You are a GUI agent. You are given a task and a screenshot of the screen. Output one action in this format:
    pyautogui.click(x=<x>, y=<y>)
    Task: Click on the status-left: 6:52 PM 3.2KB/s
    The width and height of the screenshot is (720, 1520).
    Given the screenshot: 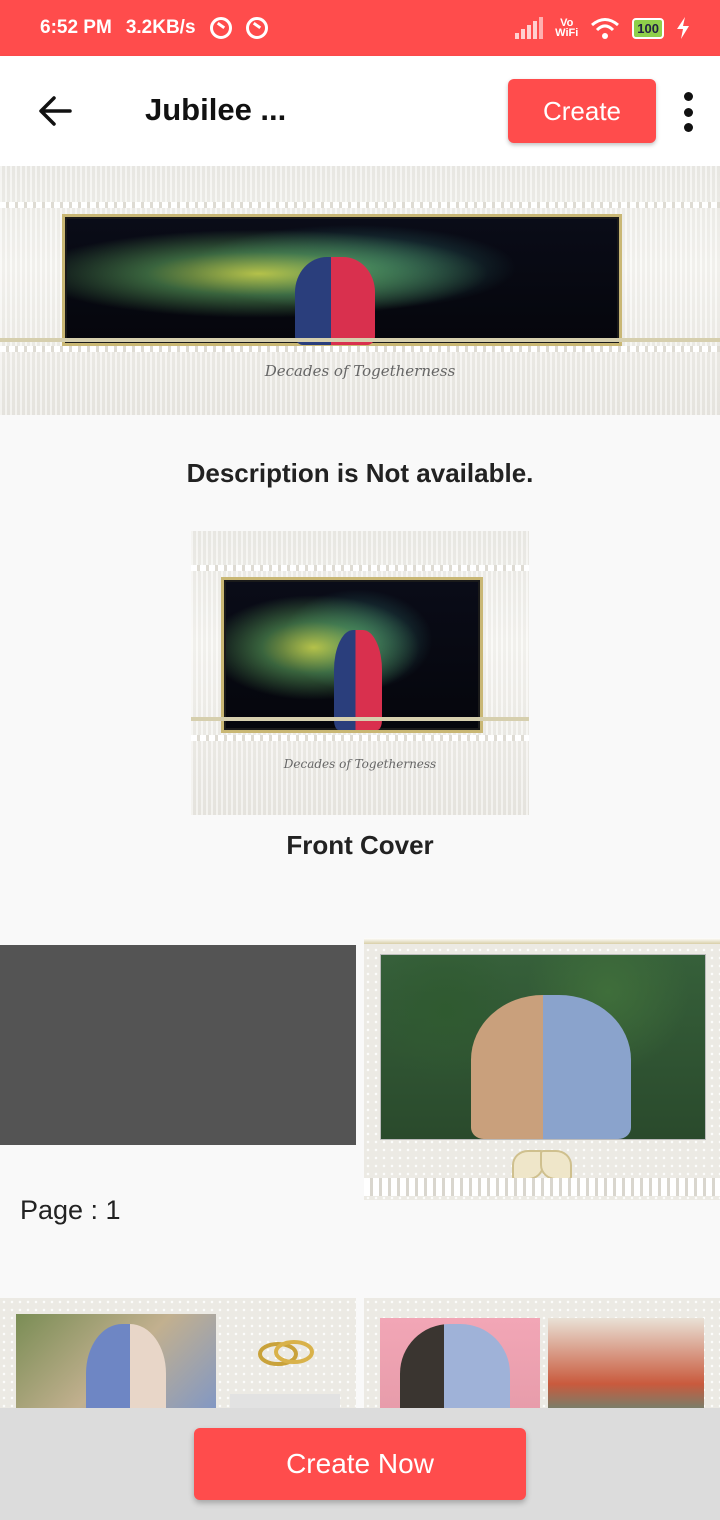 What is the action you would take?
    pyautogui.click(x=154, y=28)
    